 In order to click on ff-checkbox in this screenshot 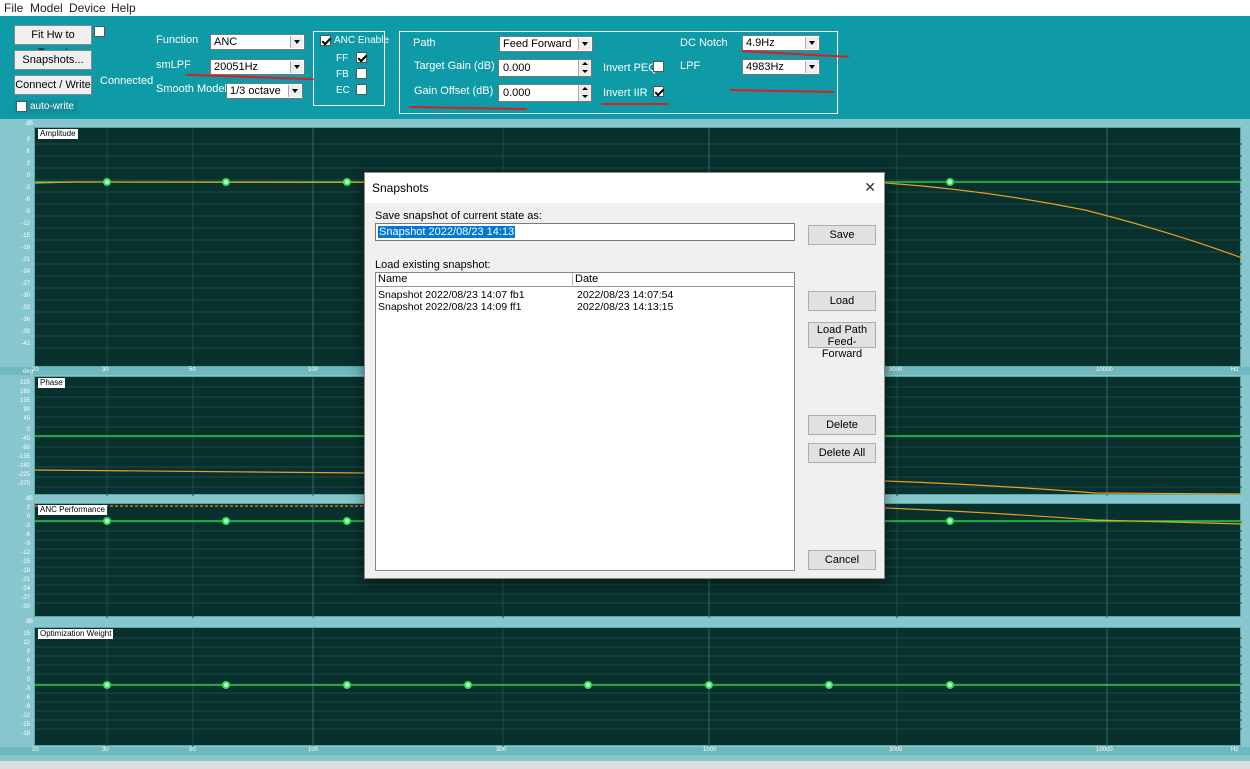, I will do `click(361, 57)`.